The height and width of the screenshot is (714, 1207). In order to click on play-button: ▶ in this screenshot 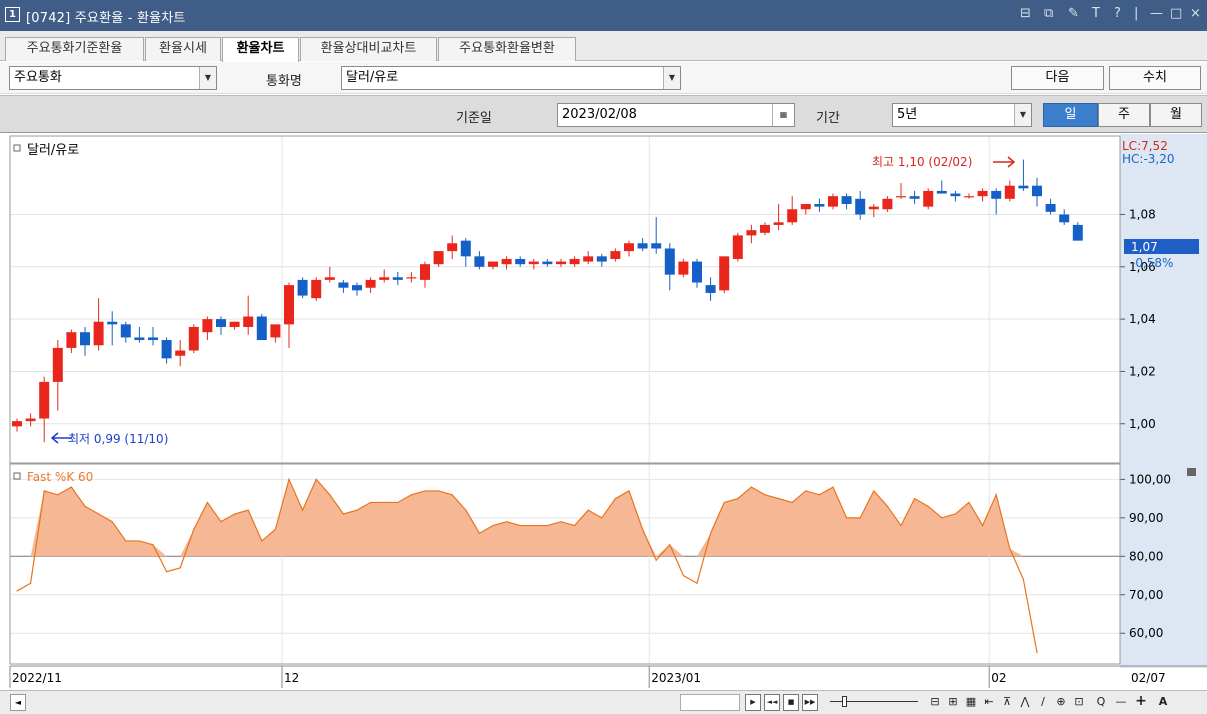, I will do `click(753, 702)`.